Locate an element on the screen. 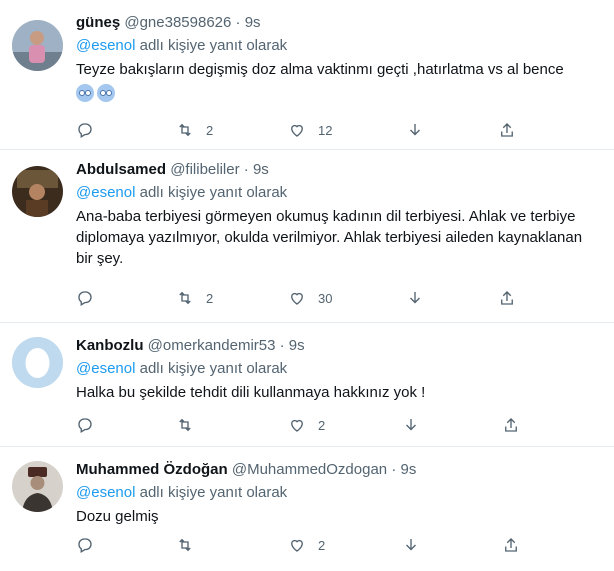  like-count: 30 is located at coordinates (325, 298).